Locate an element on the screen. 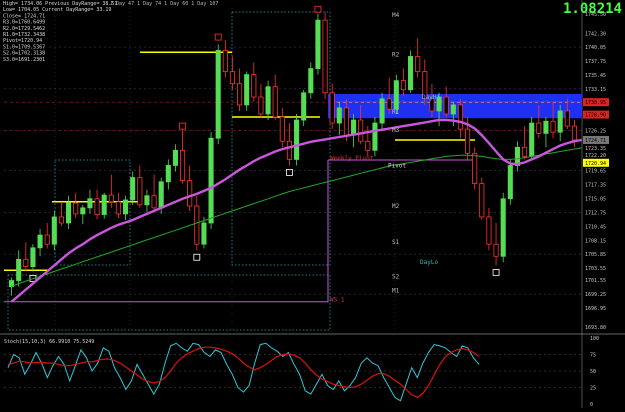 Image resolution: width=625 pixels, height=412 pixels. price-tick-label: 1708.15 is located at coordinates (595, 241).